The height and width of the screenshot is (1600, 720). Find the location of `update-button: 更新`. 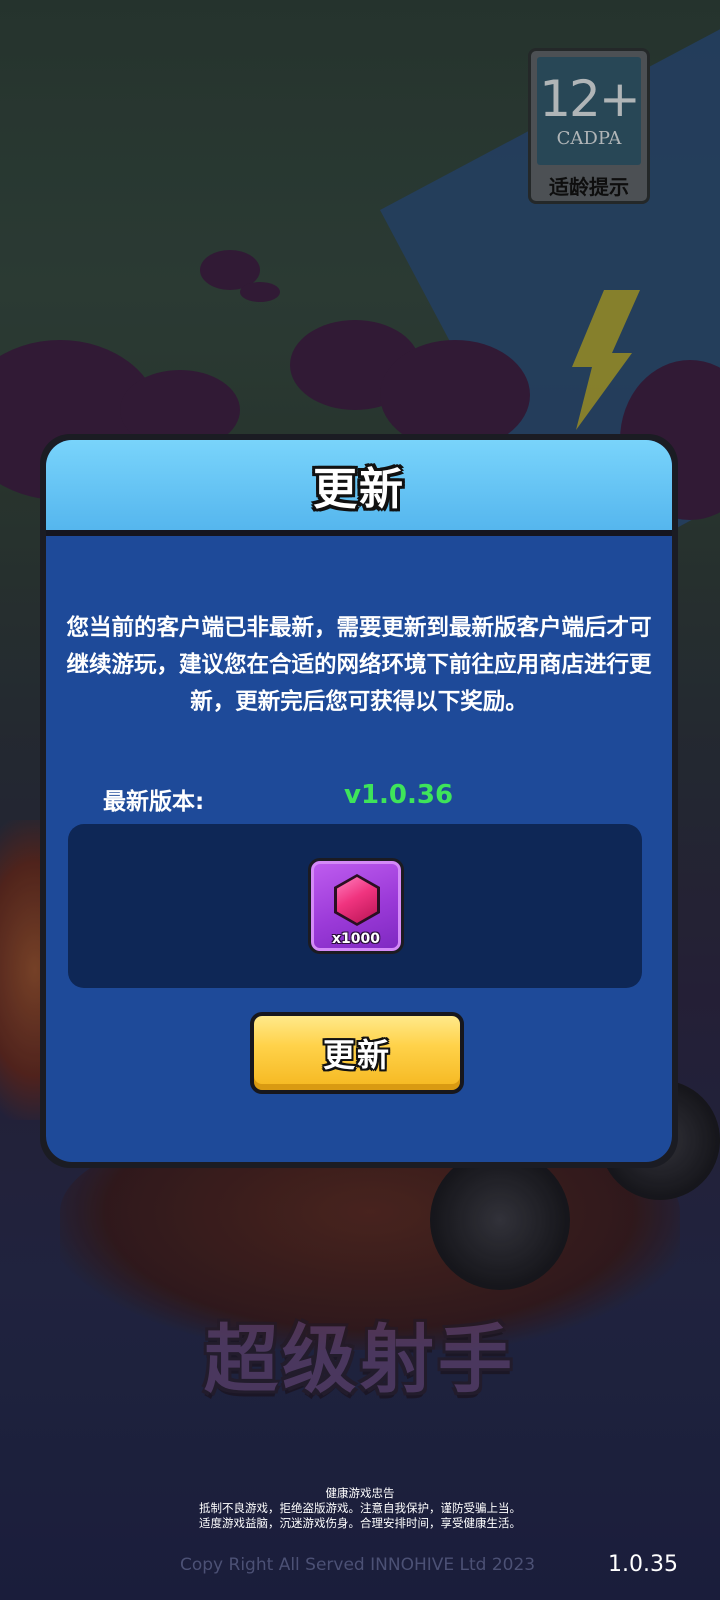

update-button: 更新 is located at coordinates (357, 1053).